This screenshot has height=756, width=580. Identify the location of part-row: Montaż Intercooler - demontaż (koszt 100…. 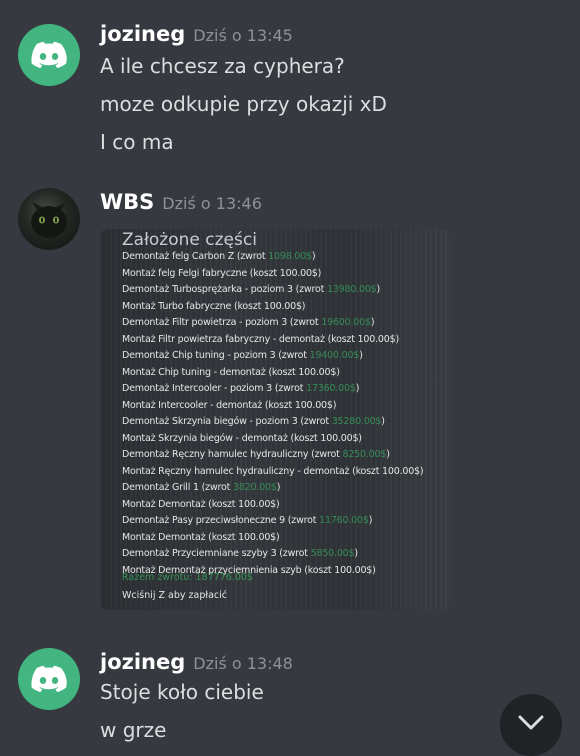
(272, 406).